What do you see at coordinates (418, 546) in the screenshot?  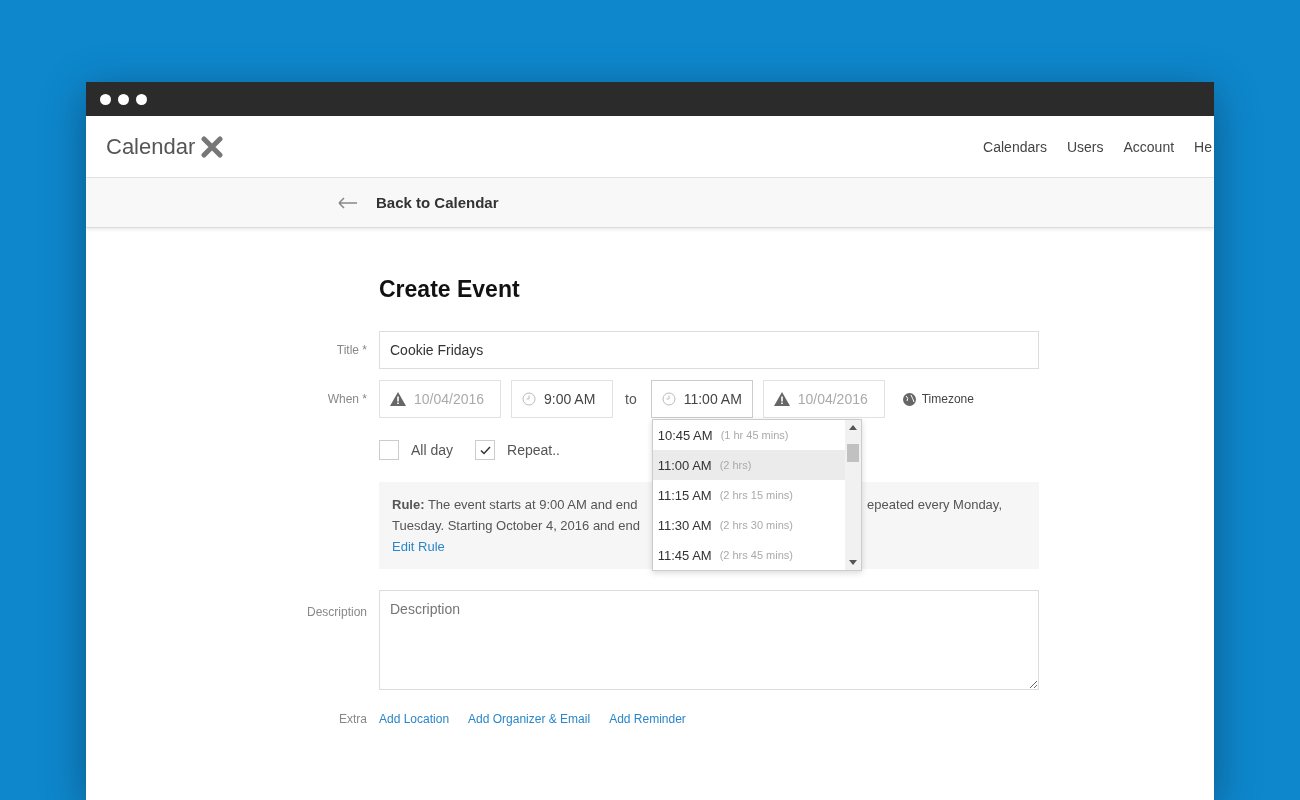 I see `edit-rule-link: Edit Rule` at bounding box center [418, 546].